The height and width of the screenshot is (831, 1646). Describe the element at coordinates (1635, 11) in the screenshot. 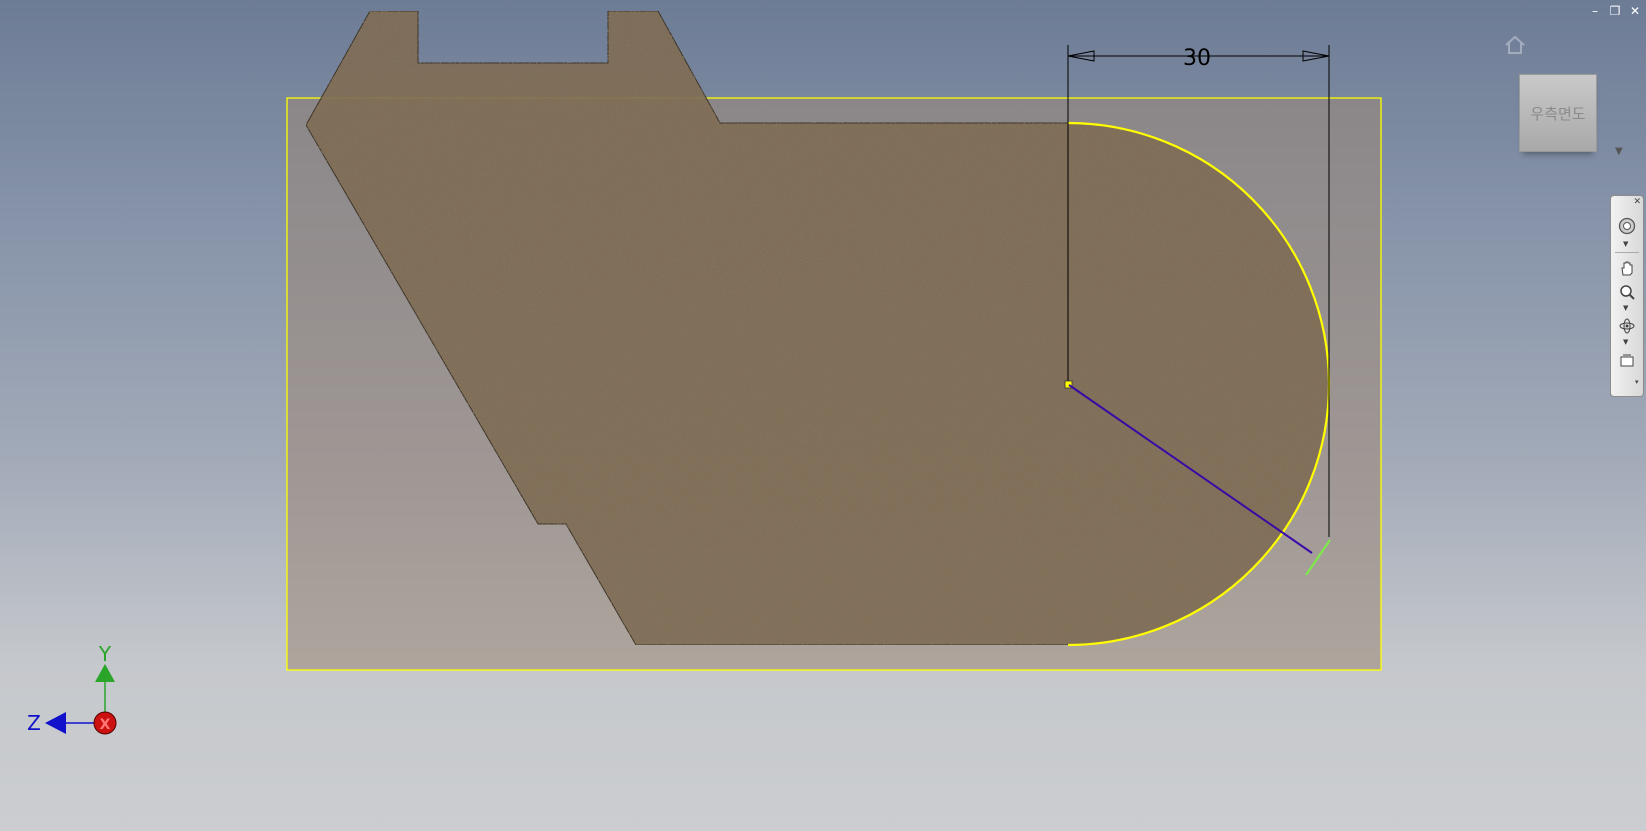

I see `close-button: ✕` at that location.